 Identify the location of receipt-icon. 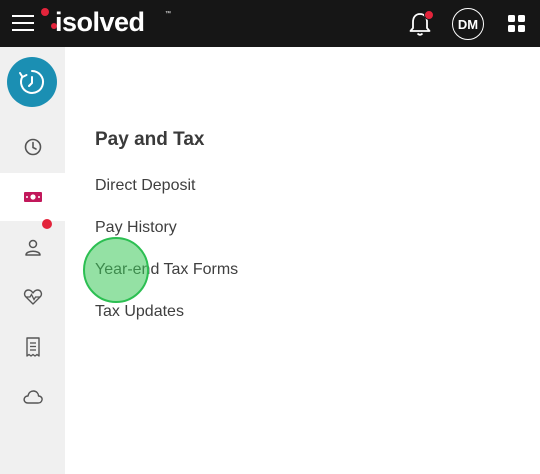
(32, 347).